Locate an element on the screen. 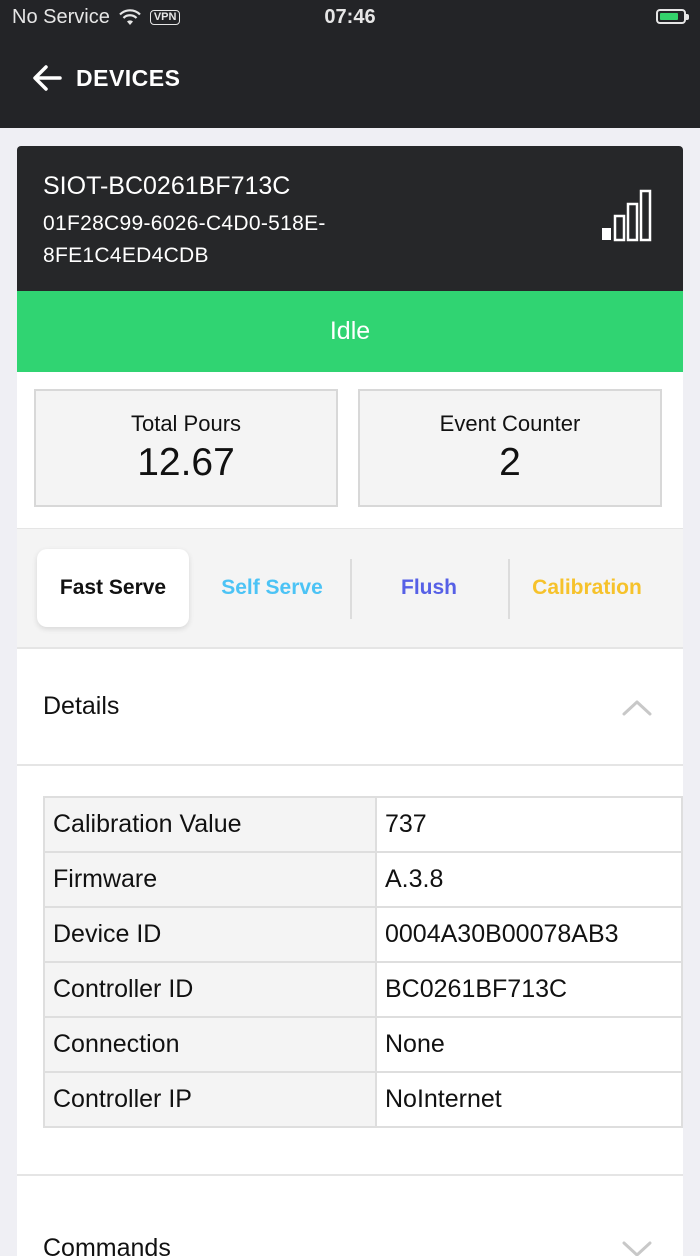 This screenshot has height=1256, width=700. detail-key: Calibration Value is located at coordinates (210, 824).